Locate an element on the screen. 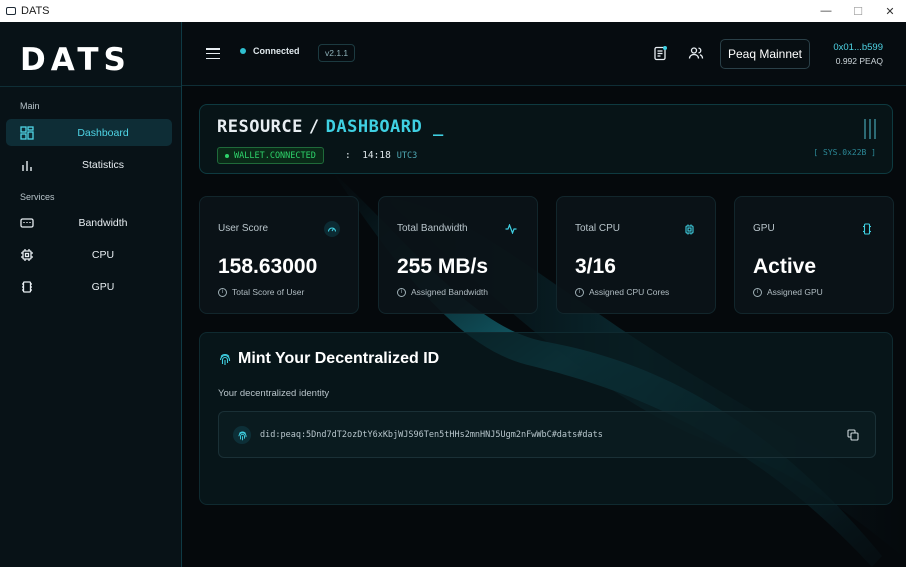 The image size is (906, 567). menu-icon is located at coordinates (213, 54).